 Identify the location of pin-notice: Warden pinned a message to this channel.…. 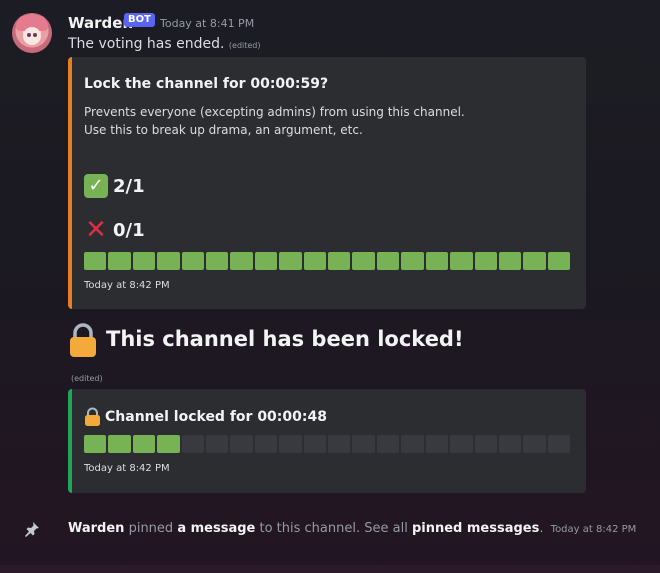
(352, 528).